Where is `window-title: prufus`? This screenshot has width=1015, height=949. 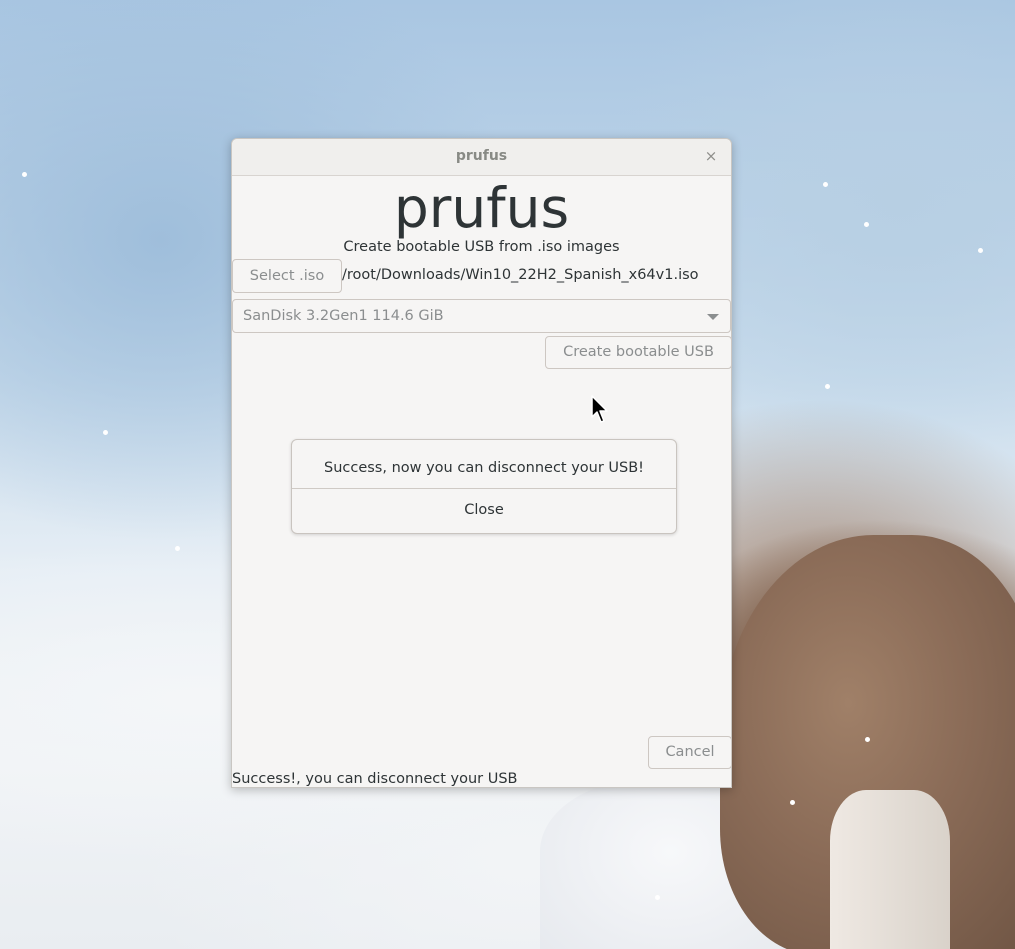
window-title: prufus is located at coordinates (481, 156).